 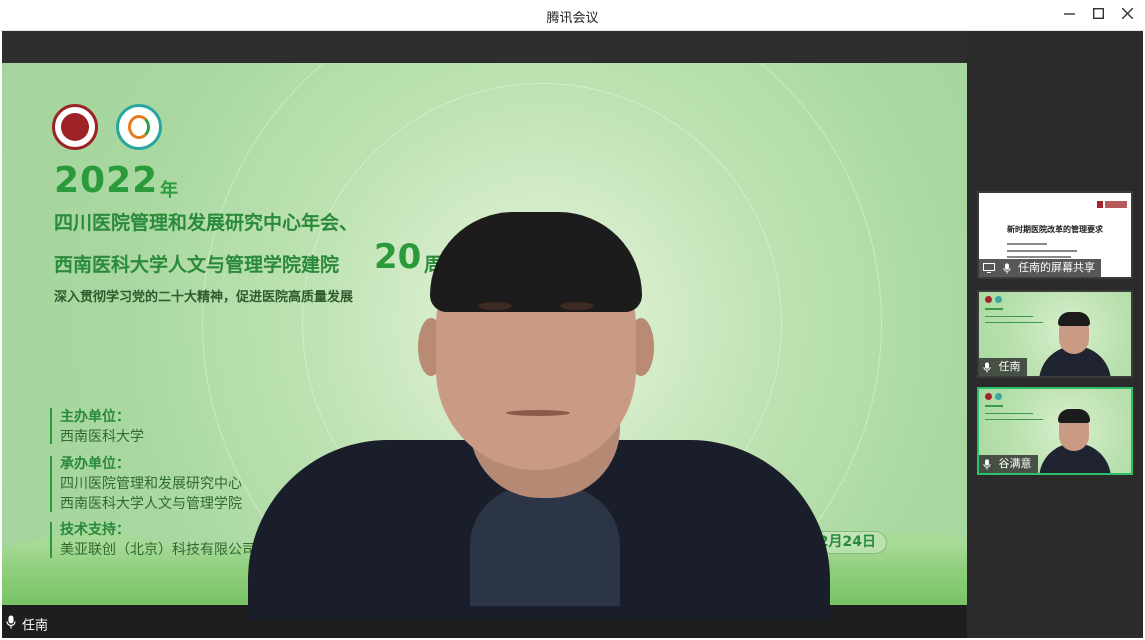 I want to click on slide-title-line1: 四川医院管理和发展研究中心年会、, so click(x=206, y=223).